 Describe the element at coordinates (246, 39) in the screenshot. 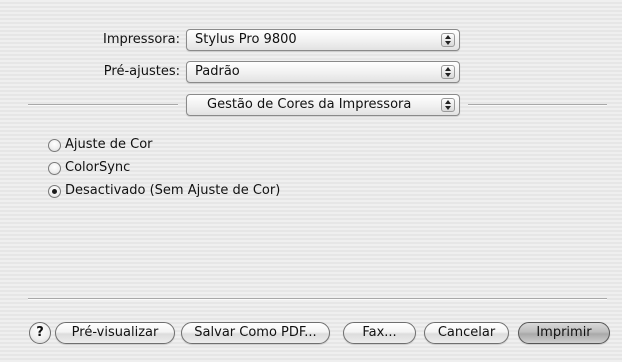

I see `printer-popup-value: Stylus Pro 9800` at that location.